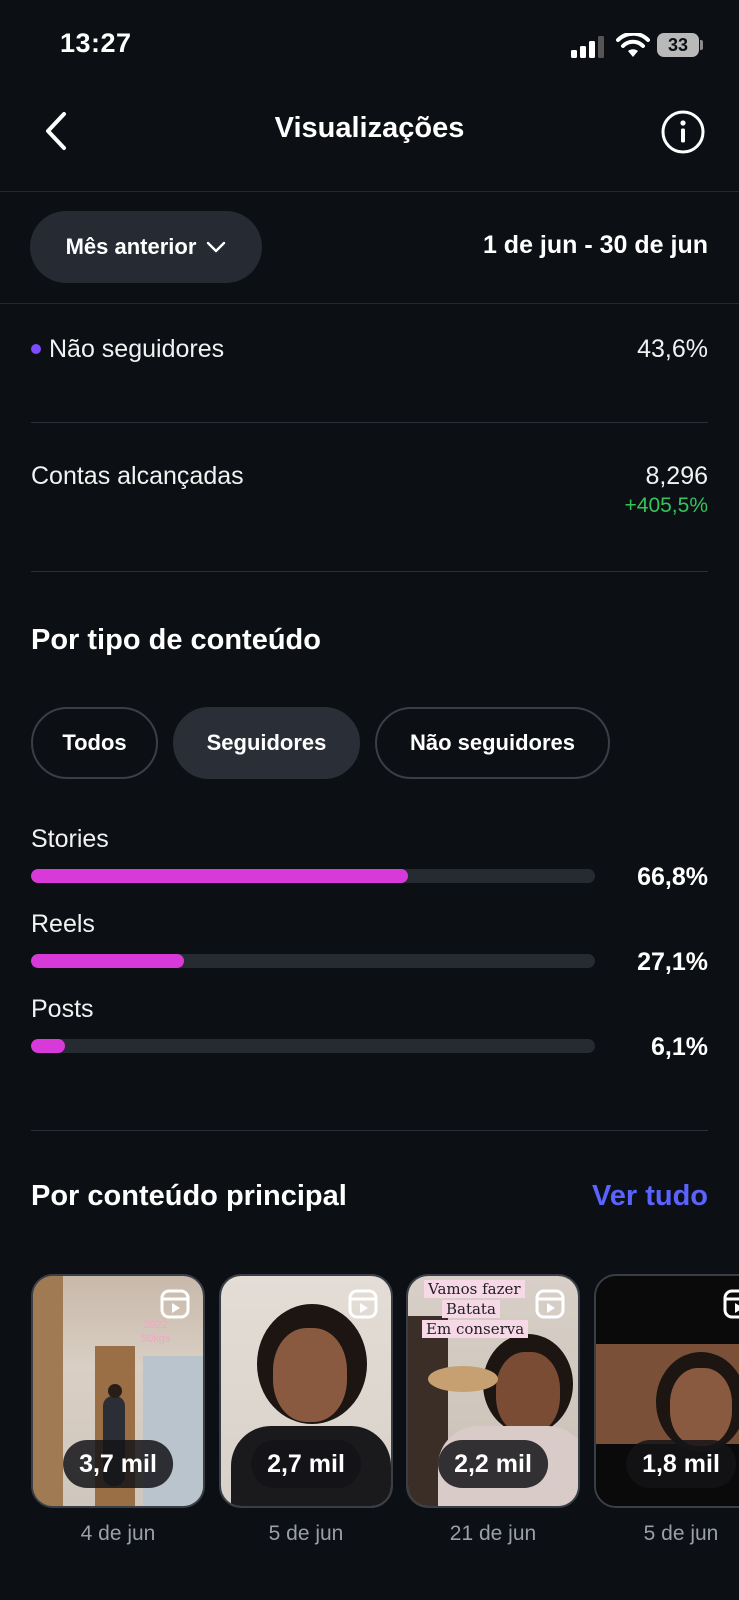  I want to click on views-count: 1,8 mil, so click(681, 1464).